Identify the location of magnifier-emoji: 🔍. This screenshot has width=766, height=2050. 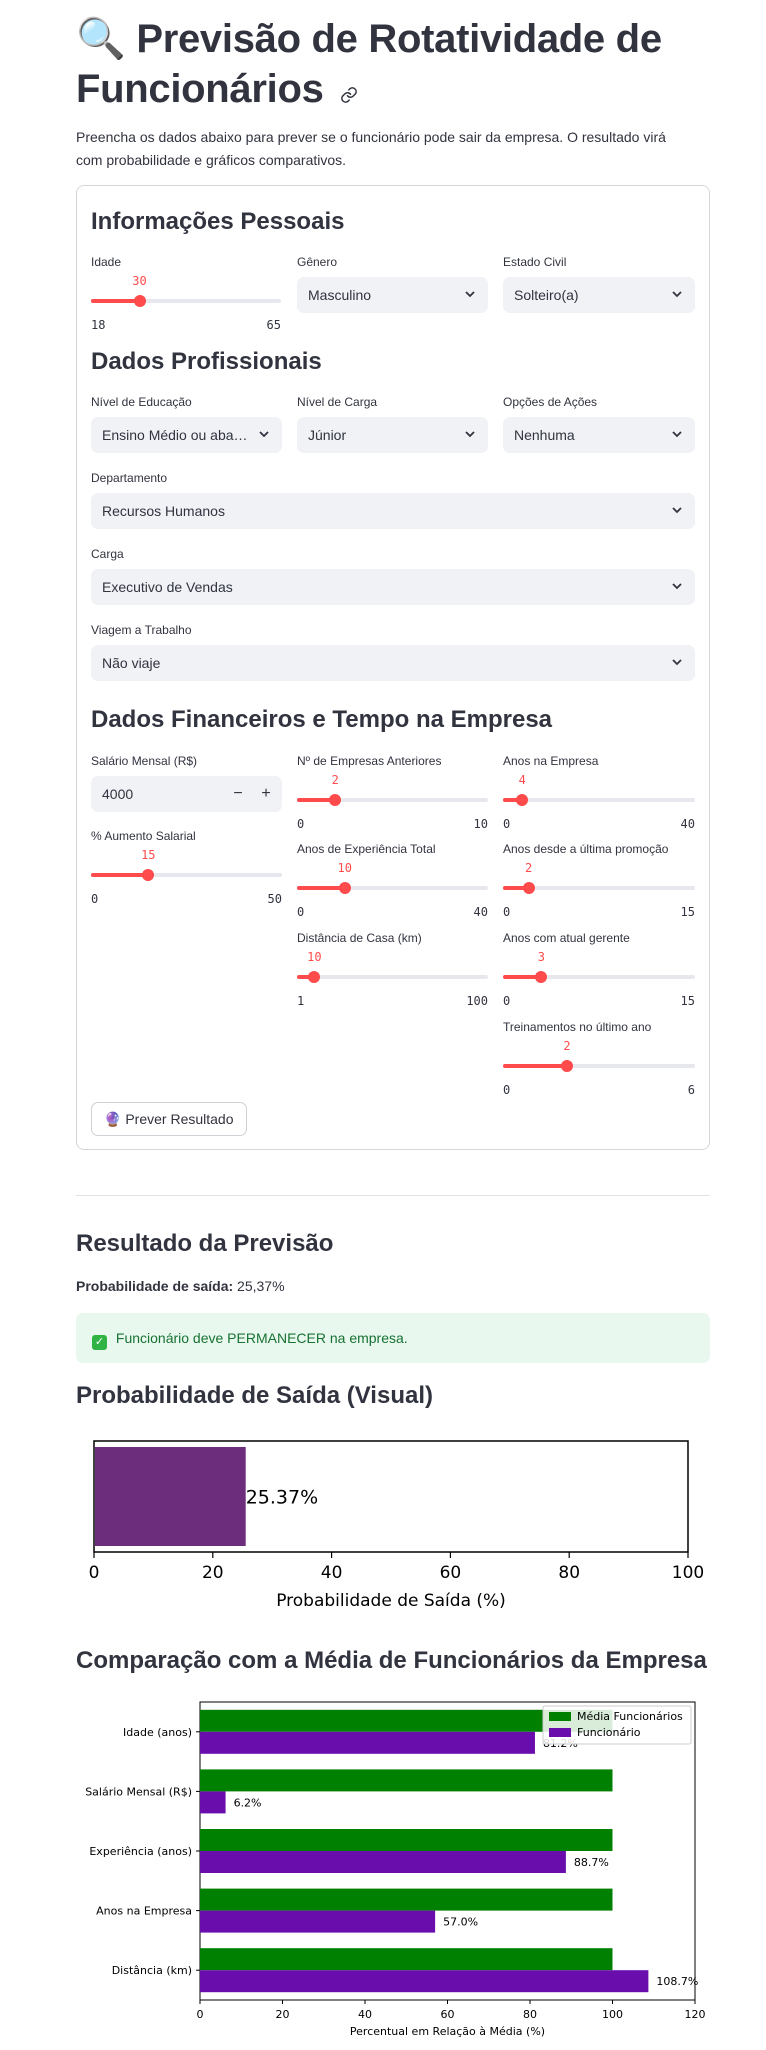
(101, 39).